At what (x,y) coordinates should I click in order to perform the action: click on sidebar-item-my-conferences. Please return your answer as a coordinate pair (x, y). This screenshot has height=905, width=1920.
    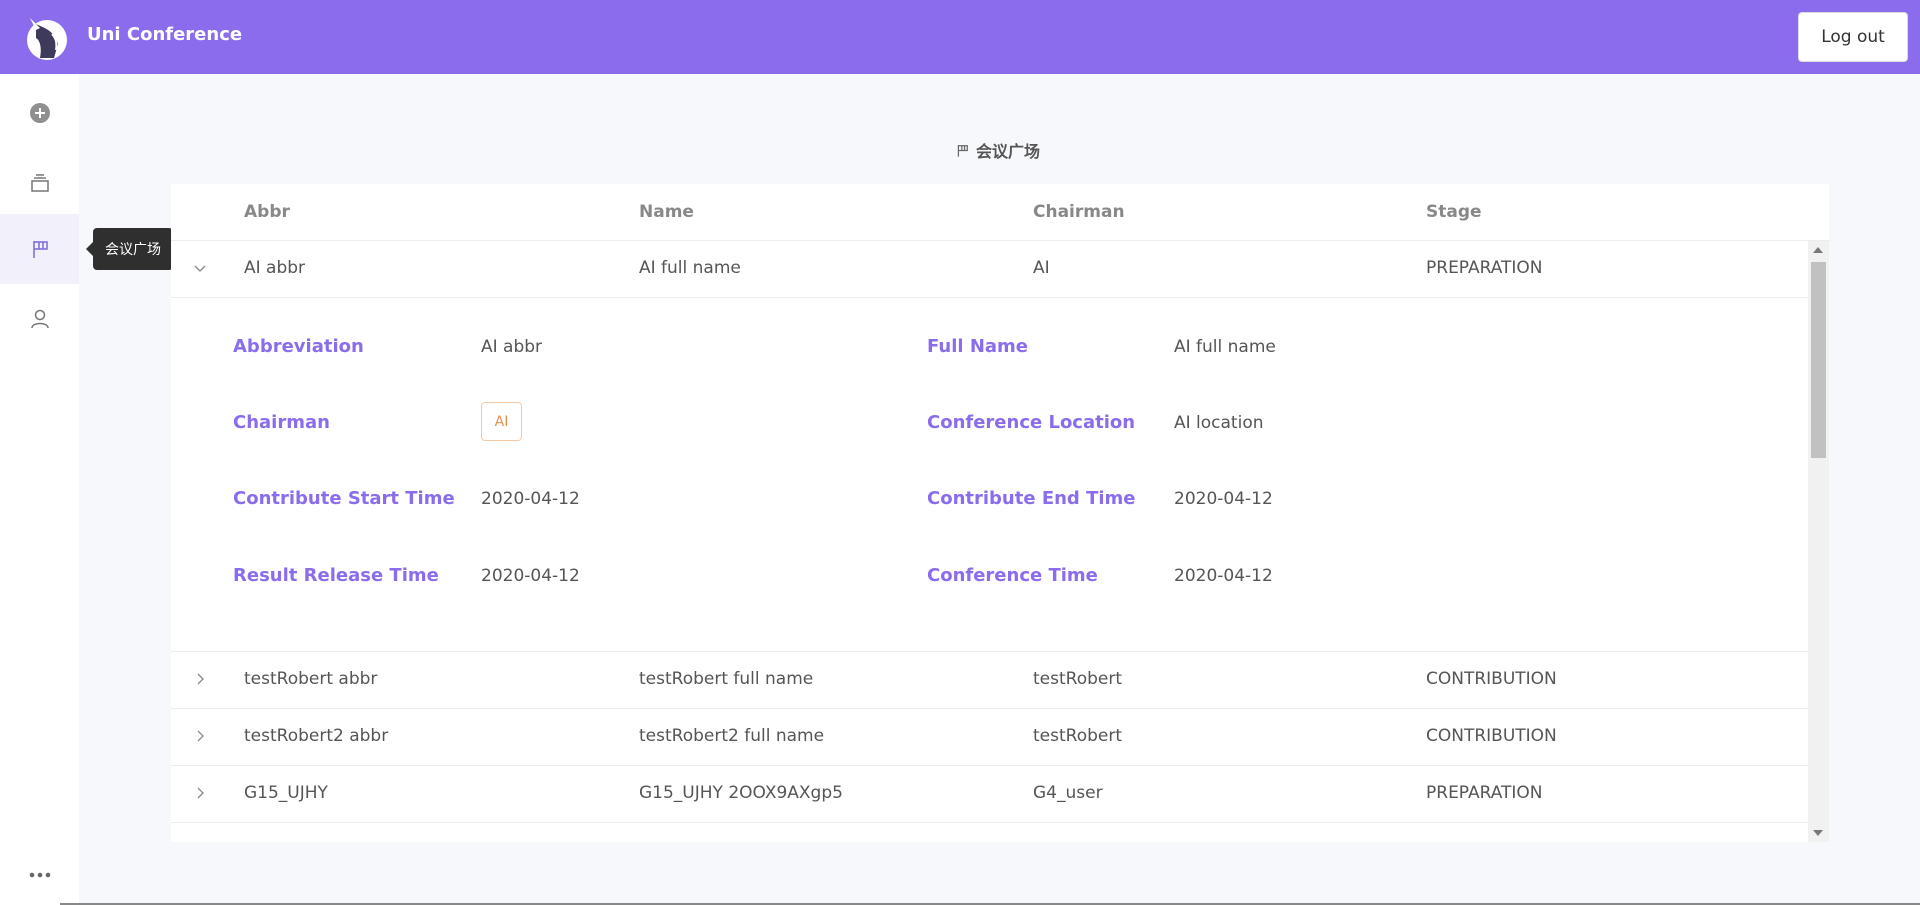
    Looking at the image, I should click on (39, 183).